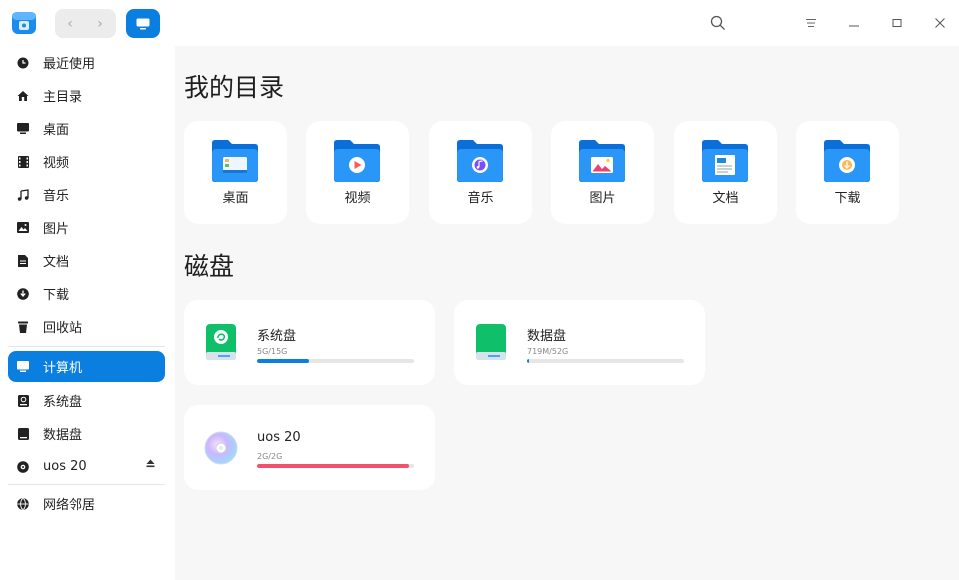 Image resolution: width=959 pixels, height=580 pixels. I want to click on folder-pictures: 图片, so click(602, 172).